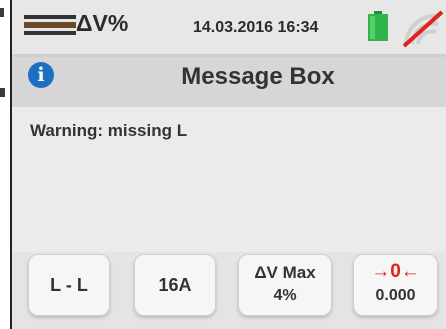 This screenshot has height=329, width=446. Describe the element at coordinates (102, 23) in the screenshot. I see `mode-label: ΔV%` at that location.